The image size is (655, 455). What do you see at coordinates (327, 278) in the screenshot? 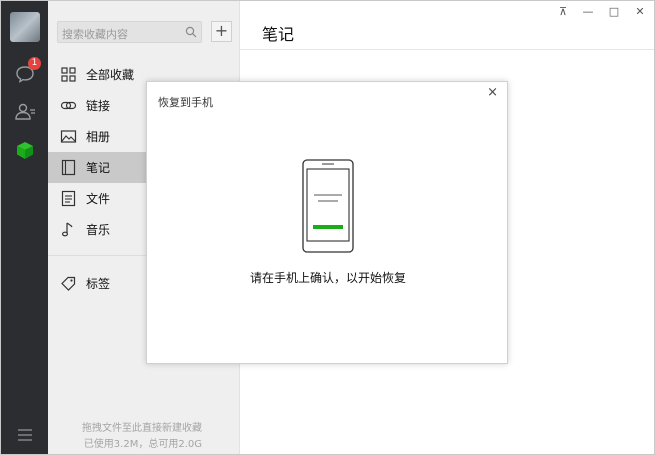
I see `dialog-message: 请在手机上确认，以开始恢复` at bounding box center [327, 278].